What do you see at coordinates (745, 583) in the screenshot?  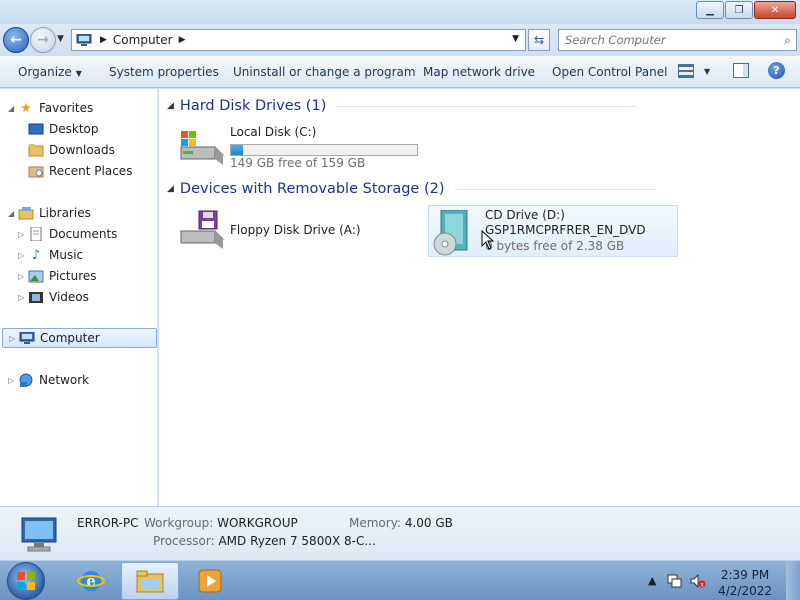 I see `system-clock: 2:39 PM 4/2/2022` at bounding box center [745, 583].